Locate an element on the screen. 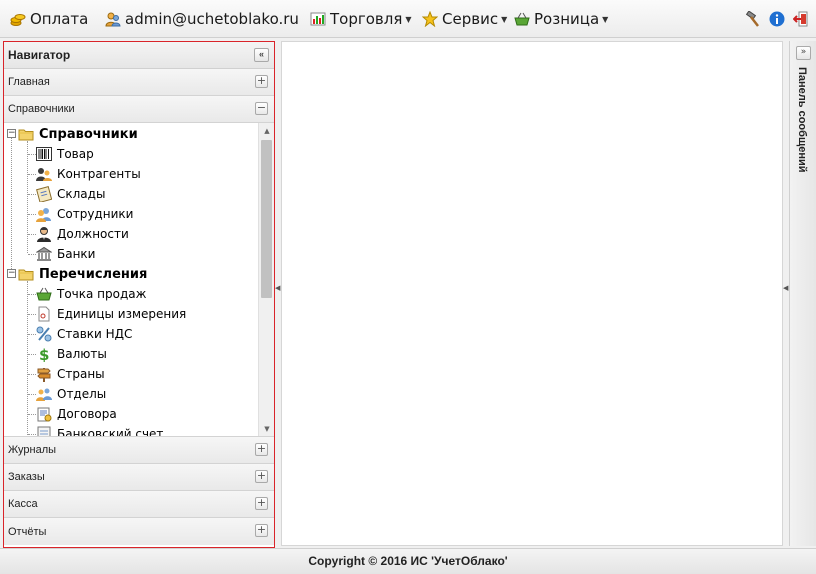  payment-label: Оплата is located at coordinates (59, 19).